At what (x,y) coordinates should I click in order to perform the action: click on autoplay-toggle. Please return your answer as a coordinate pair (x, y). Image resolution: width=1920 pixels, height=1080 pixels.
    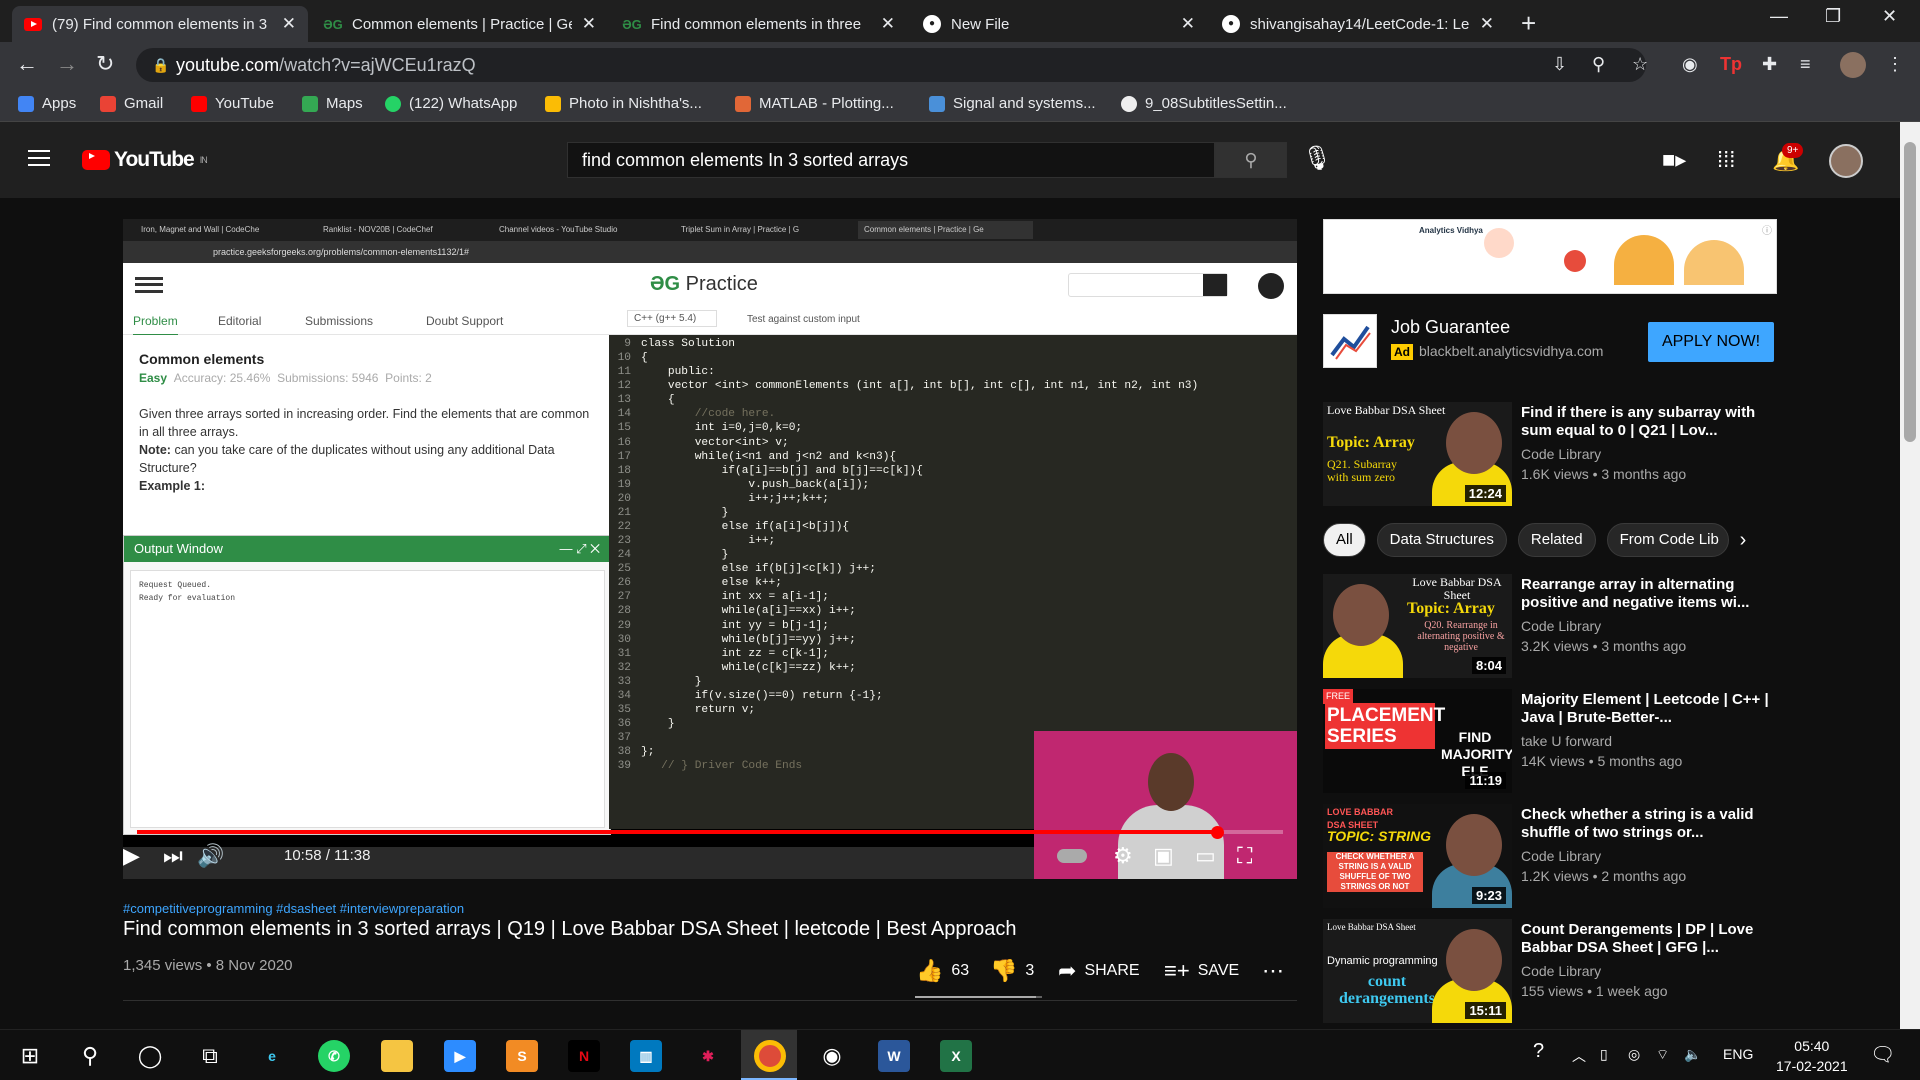
    Looking at the image, I should click on (1072, 856).